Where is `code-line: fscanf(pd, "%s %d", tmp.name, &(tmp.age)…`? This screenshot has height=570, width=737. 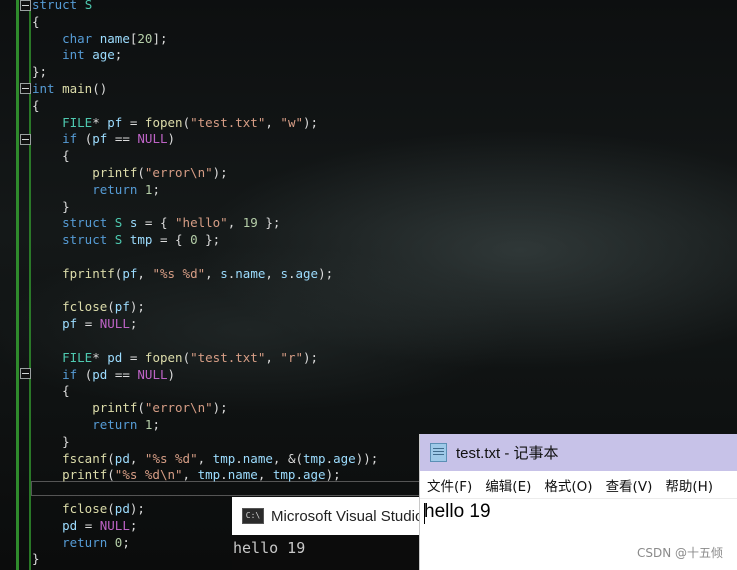 code-line: fscanf(pd, "%s %d", tmp.name, &(tmp.age)… is located at coordinates (205, 459).